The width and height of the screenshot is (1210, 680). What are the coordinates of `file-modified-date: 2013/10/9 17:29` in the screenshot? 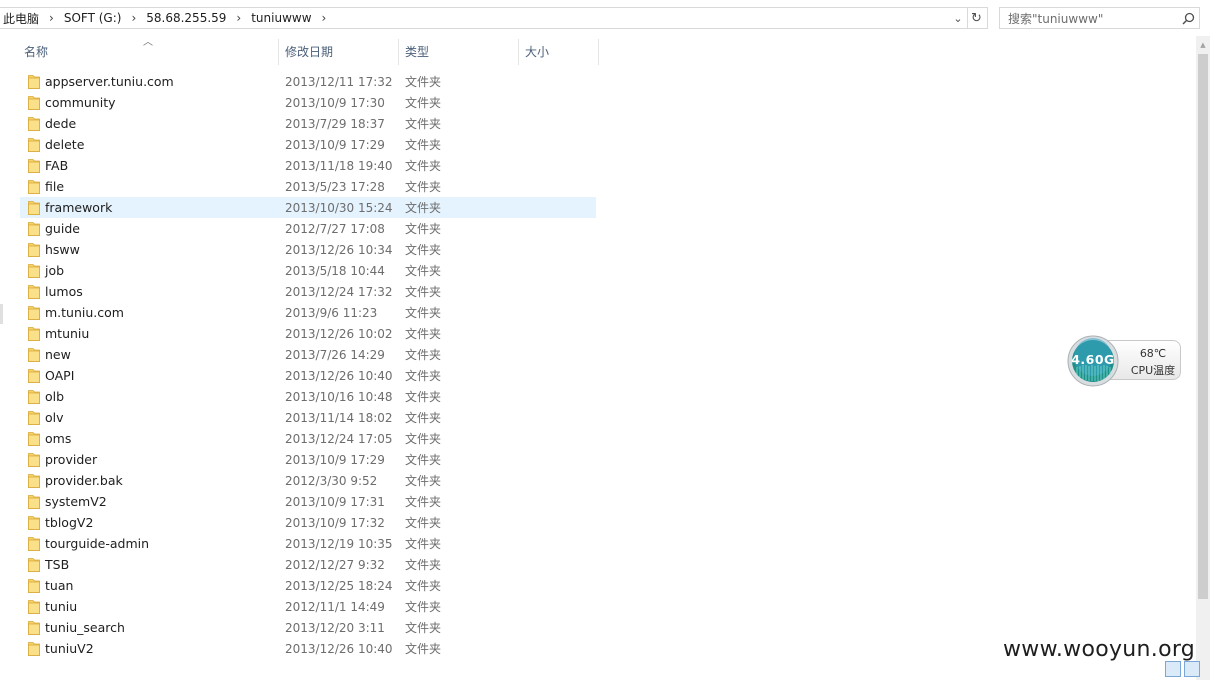 It's located at (335, 144).